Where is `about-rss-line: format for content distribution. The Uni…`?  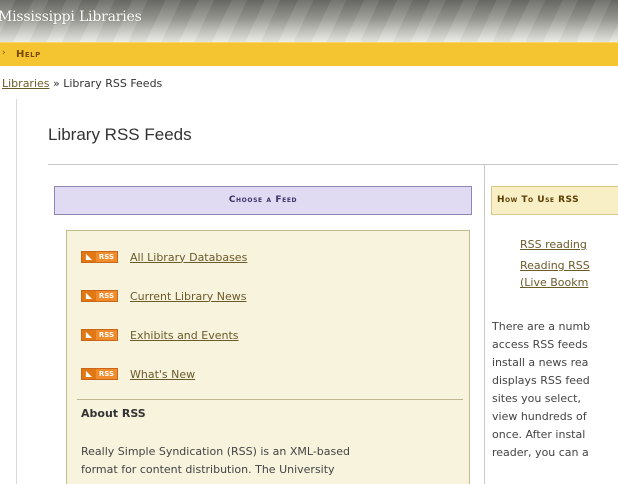
about-rss-line: format for content distribution. The Uni… is located at coordinates (208, 469).